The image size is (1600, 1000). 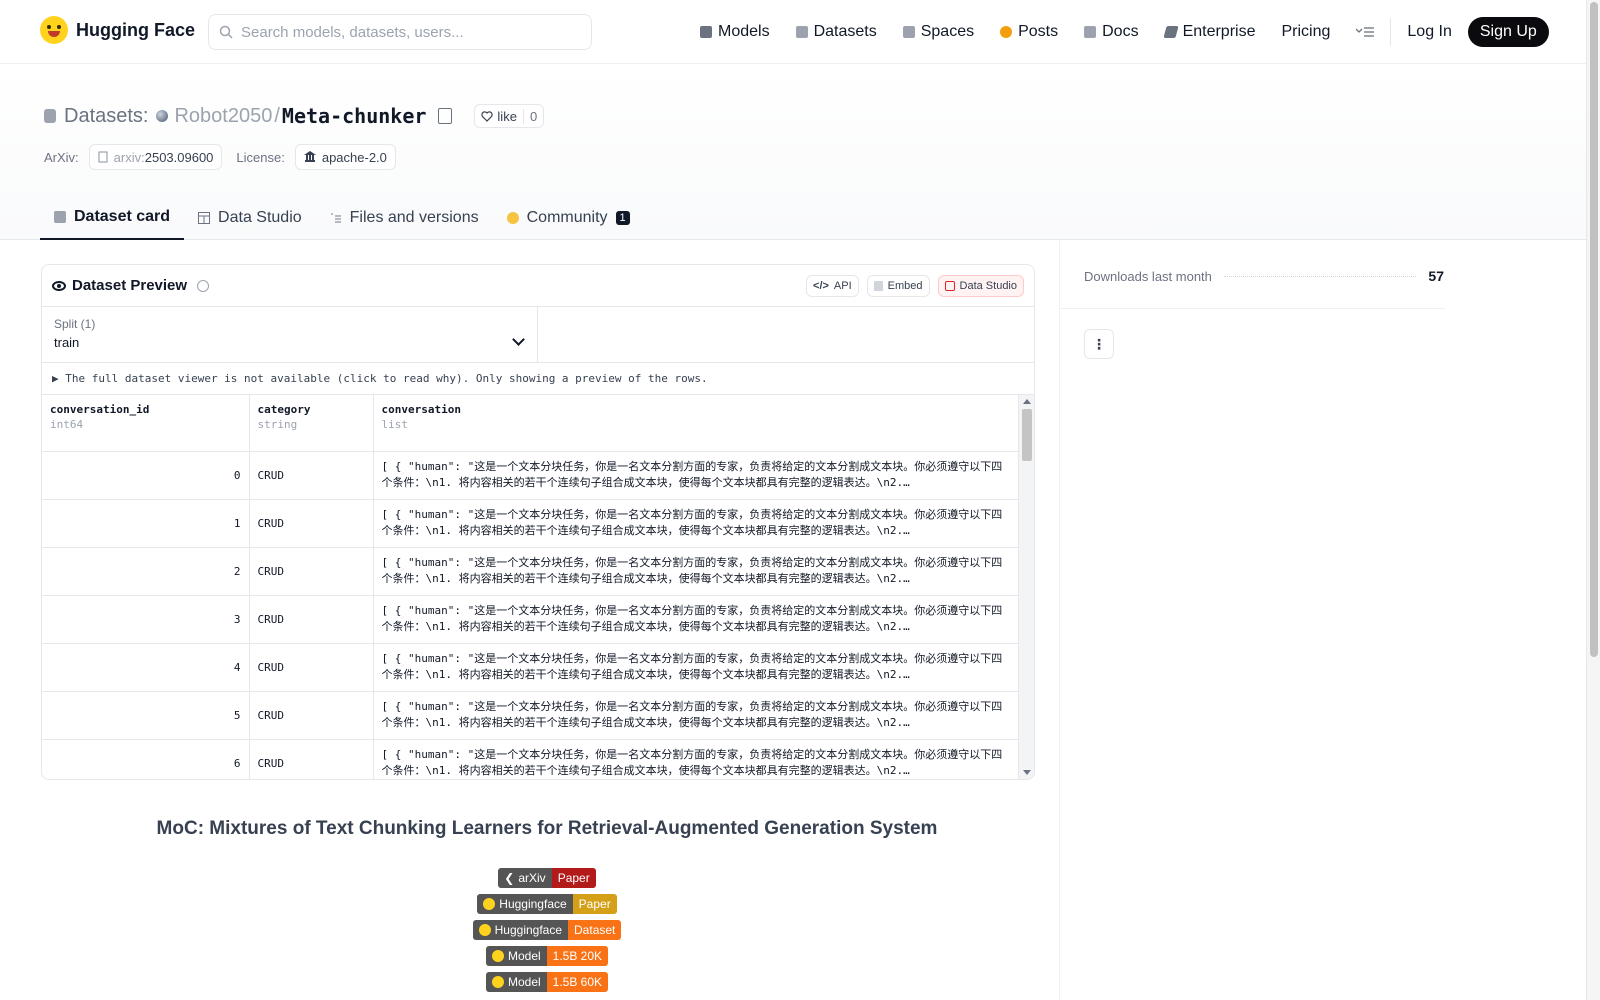 What do you see at coordinates (354, 116) in the screenshot?
I see `repo-name: Meta-chunker` at bounding box center [354, 116].